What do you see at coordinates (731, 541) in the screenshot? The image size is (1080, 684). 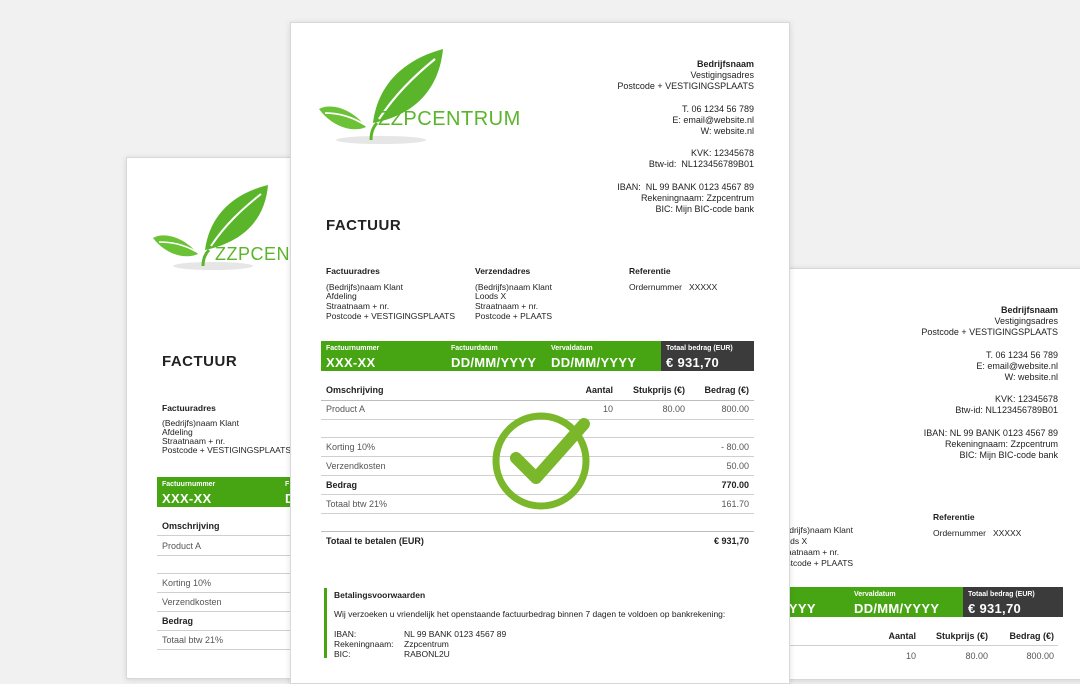 I see `grand-total-amount: € 931,70` at bounding box center [731, 541].